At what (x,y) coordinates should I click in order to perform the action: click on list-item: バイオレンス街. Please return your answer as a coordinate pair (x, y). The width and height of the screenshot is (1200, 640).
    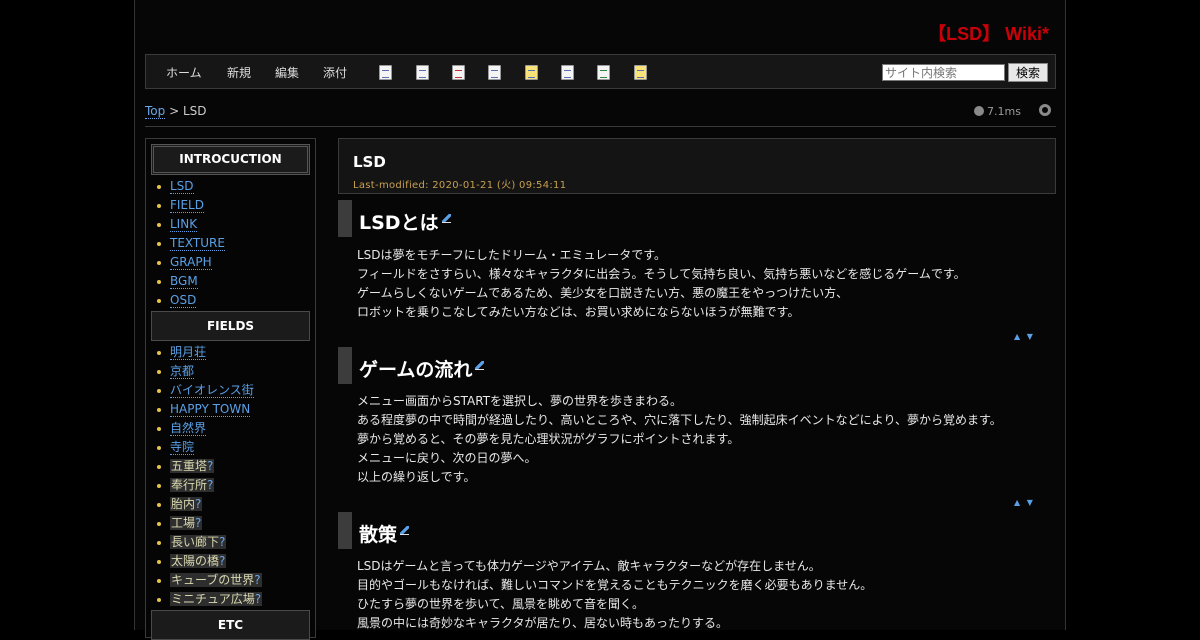
    Looking at the image, I should click on (230, 390).